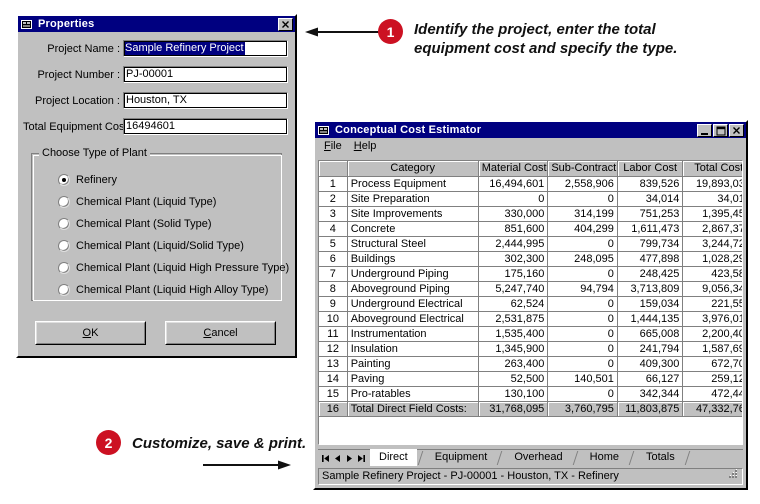  I want to click on row-number: 8, so click(333, 289).